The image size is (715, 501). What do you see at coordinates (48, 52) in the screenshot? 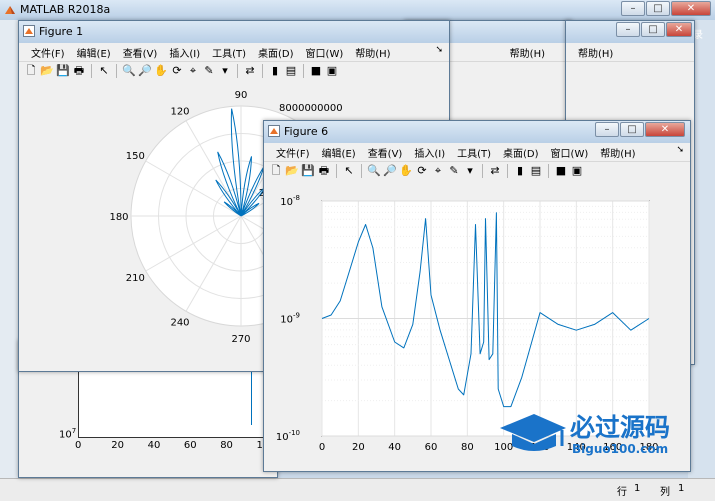
I see `figure1-menu-item: 文件(F)` at bounding box center [48, 52].